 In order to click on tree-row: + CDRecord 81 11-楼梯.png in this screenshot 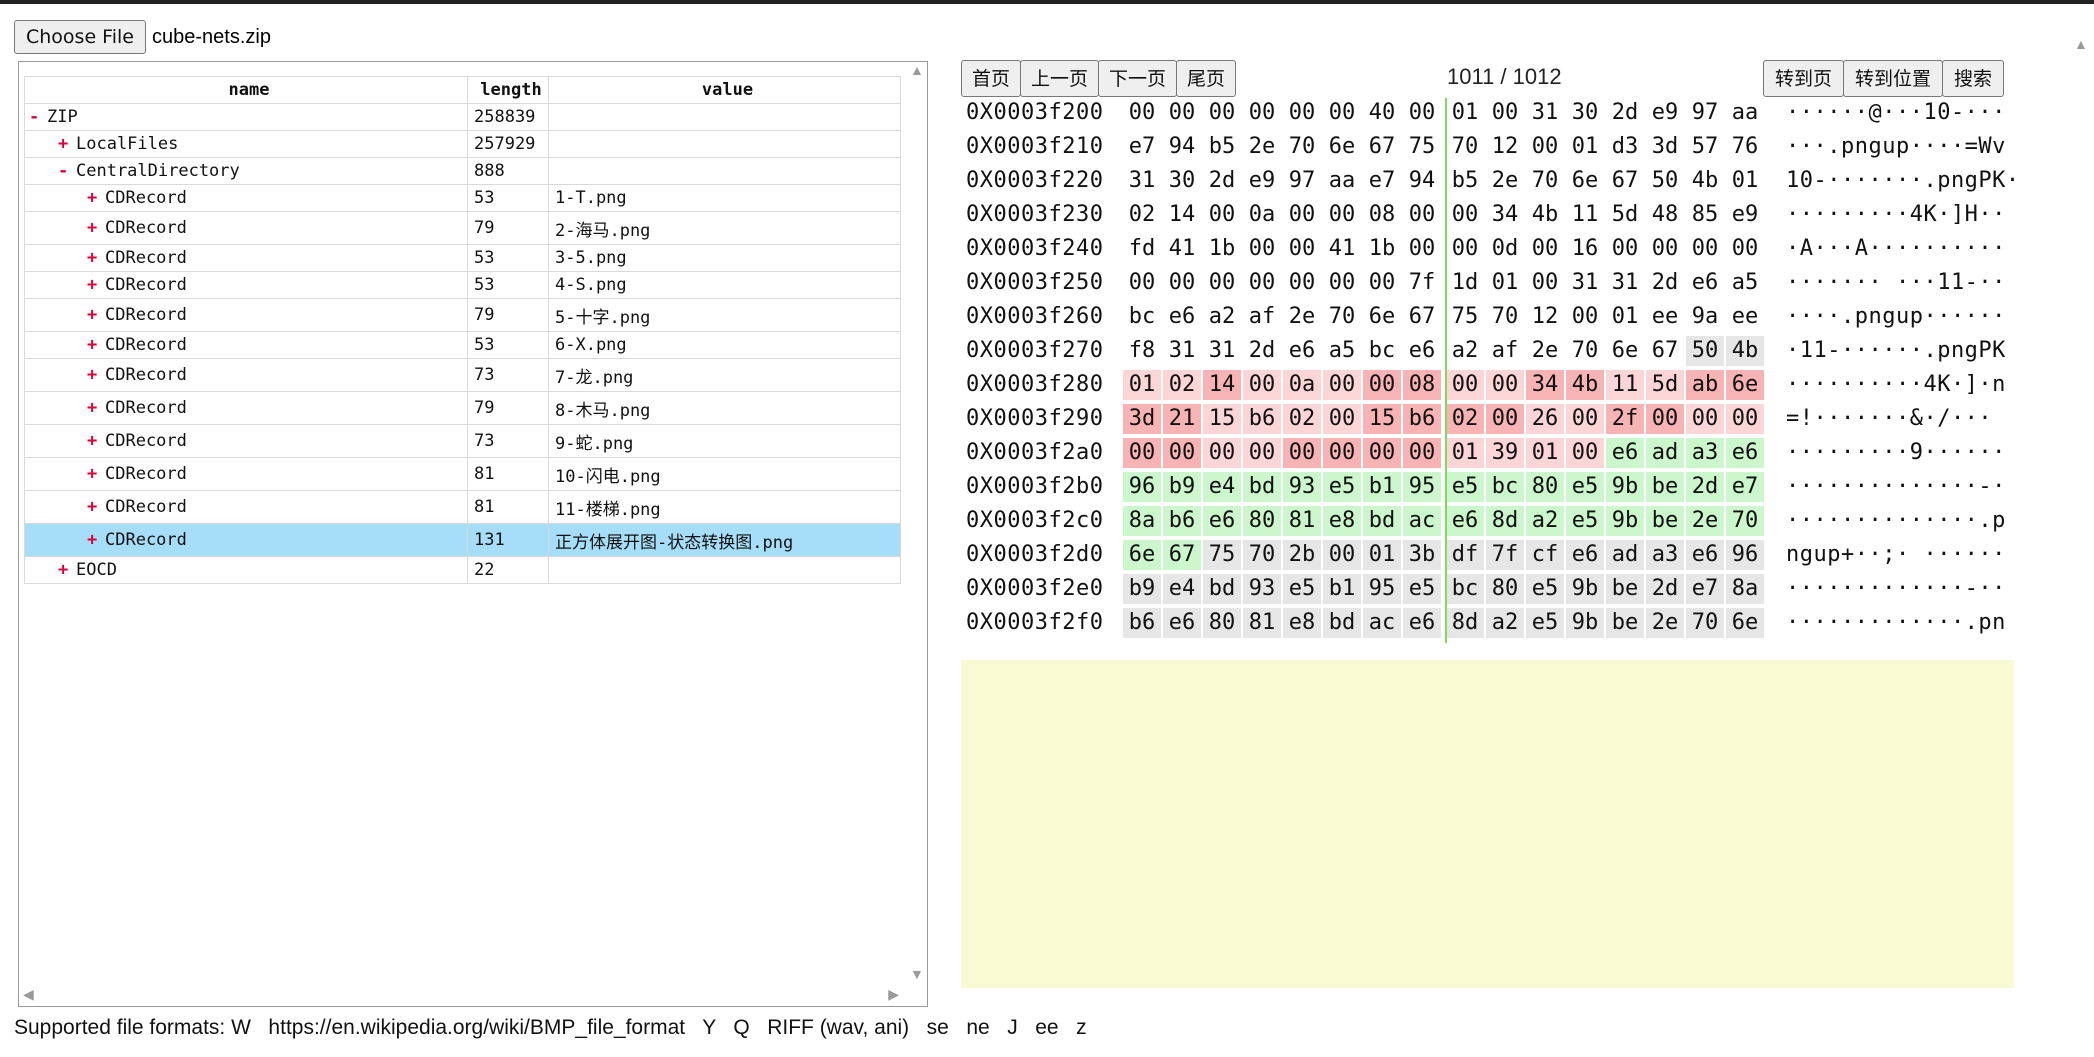, I will do `click(462, 507)`.